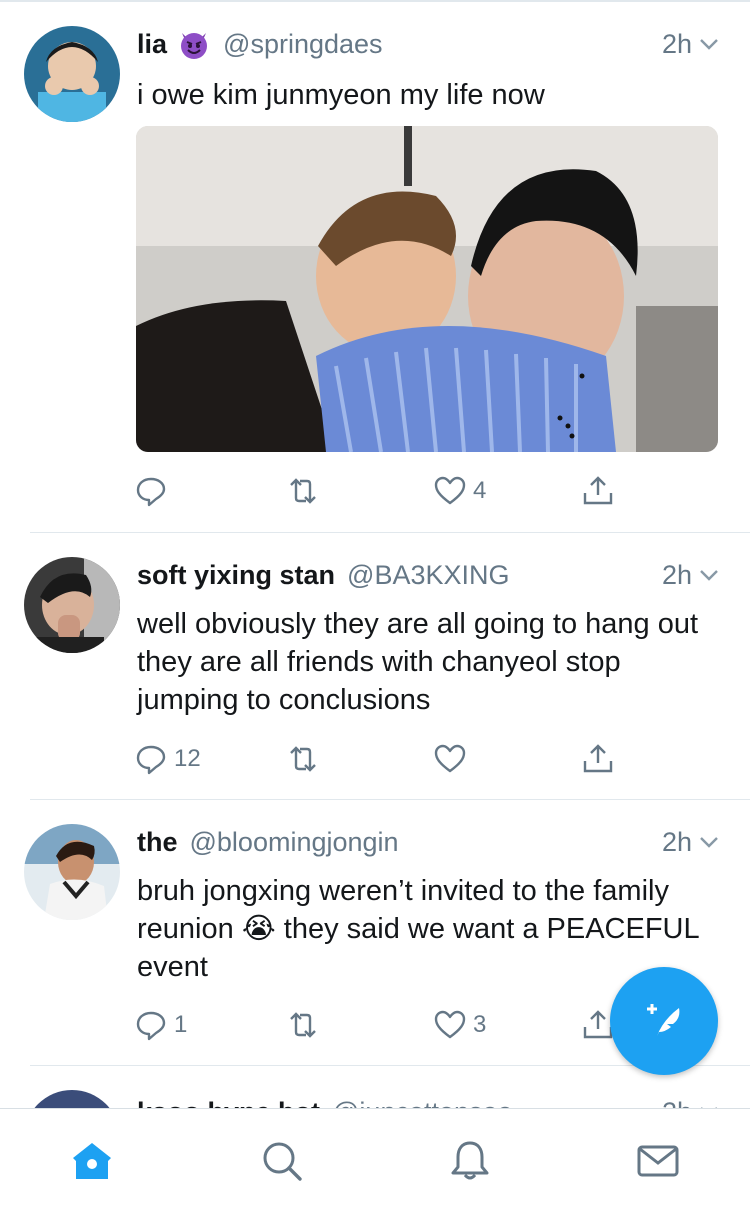 This screenshot has width=750, height=1209. I want to click on reply-count: 12, so click(187, 758).